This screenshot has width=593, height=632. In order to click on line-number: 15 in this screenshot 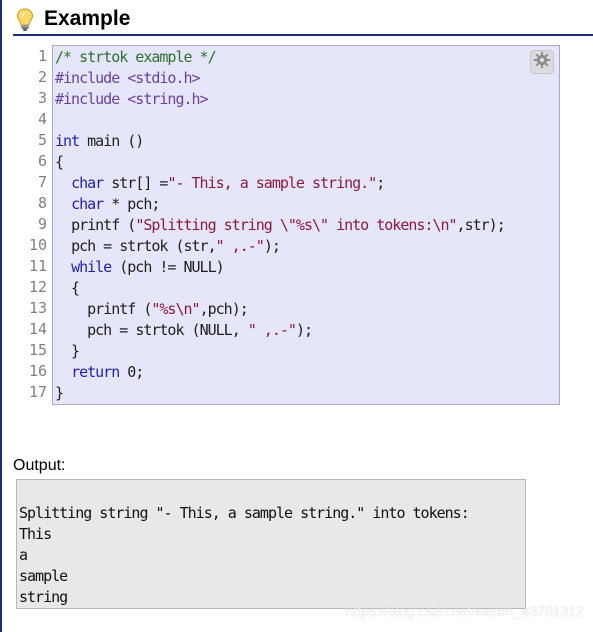, I will do `click(37, 350)`.